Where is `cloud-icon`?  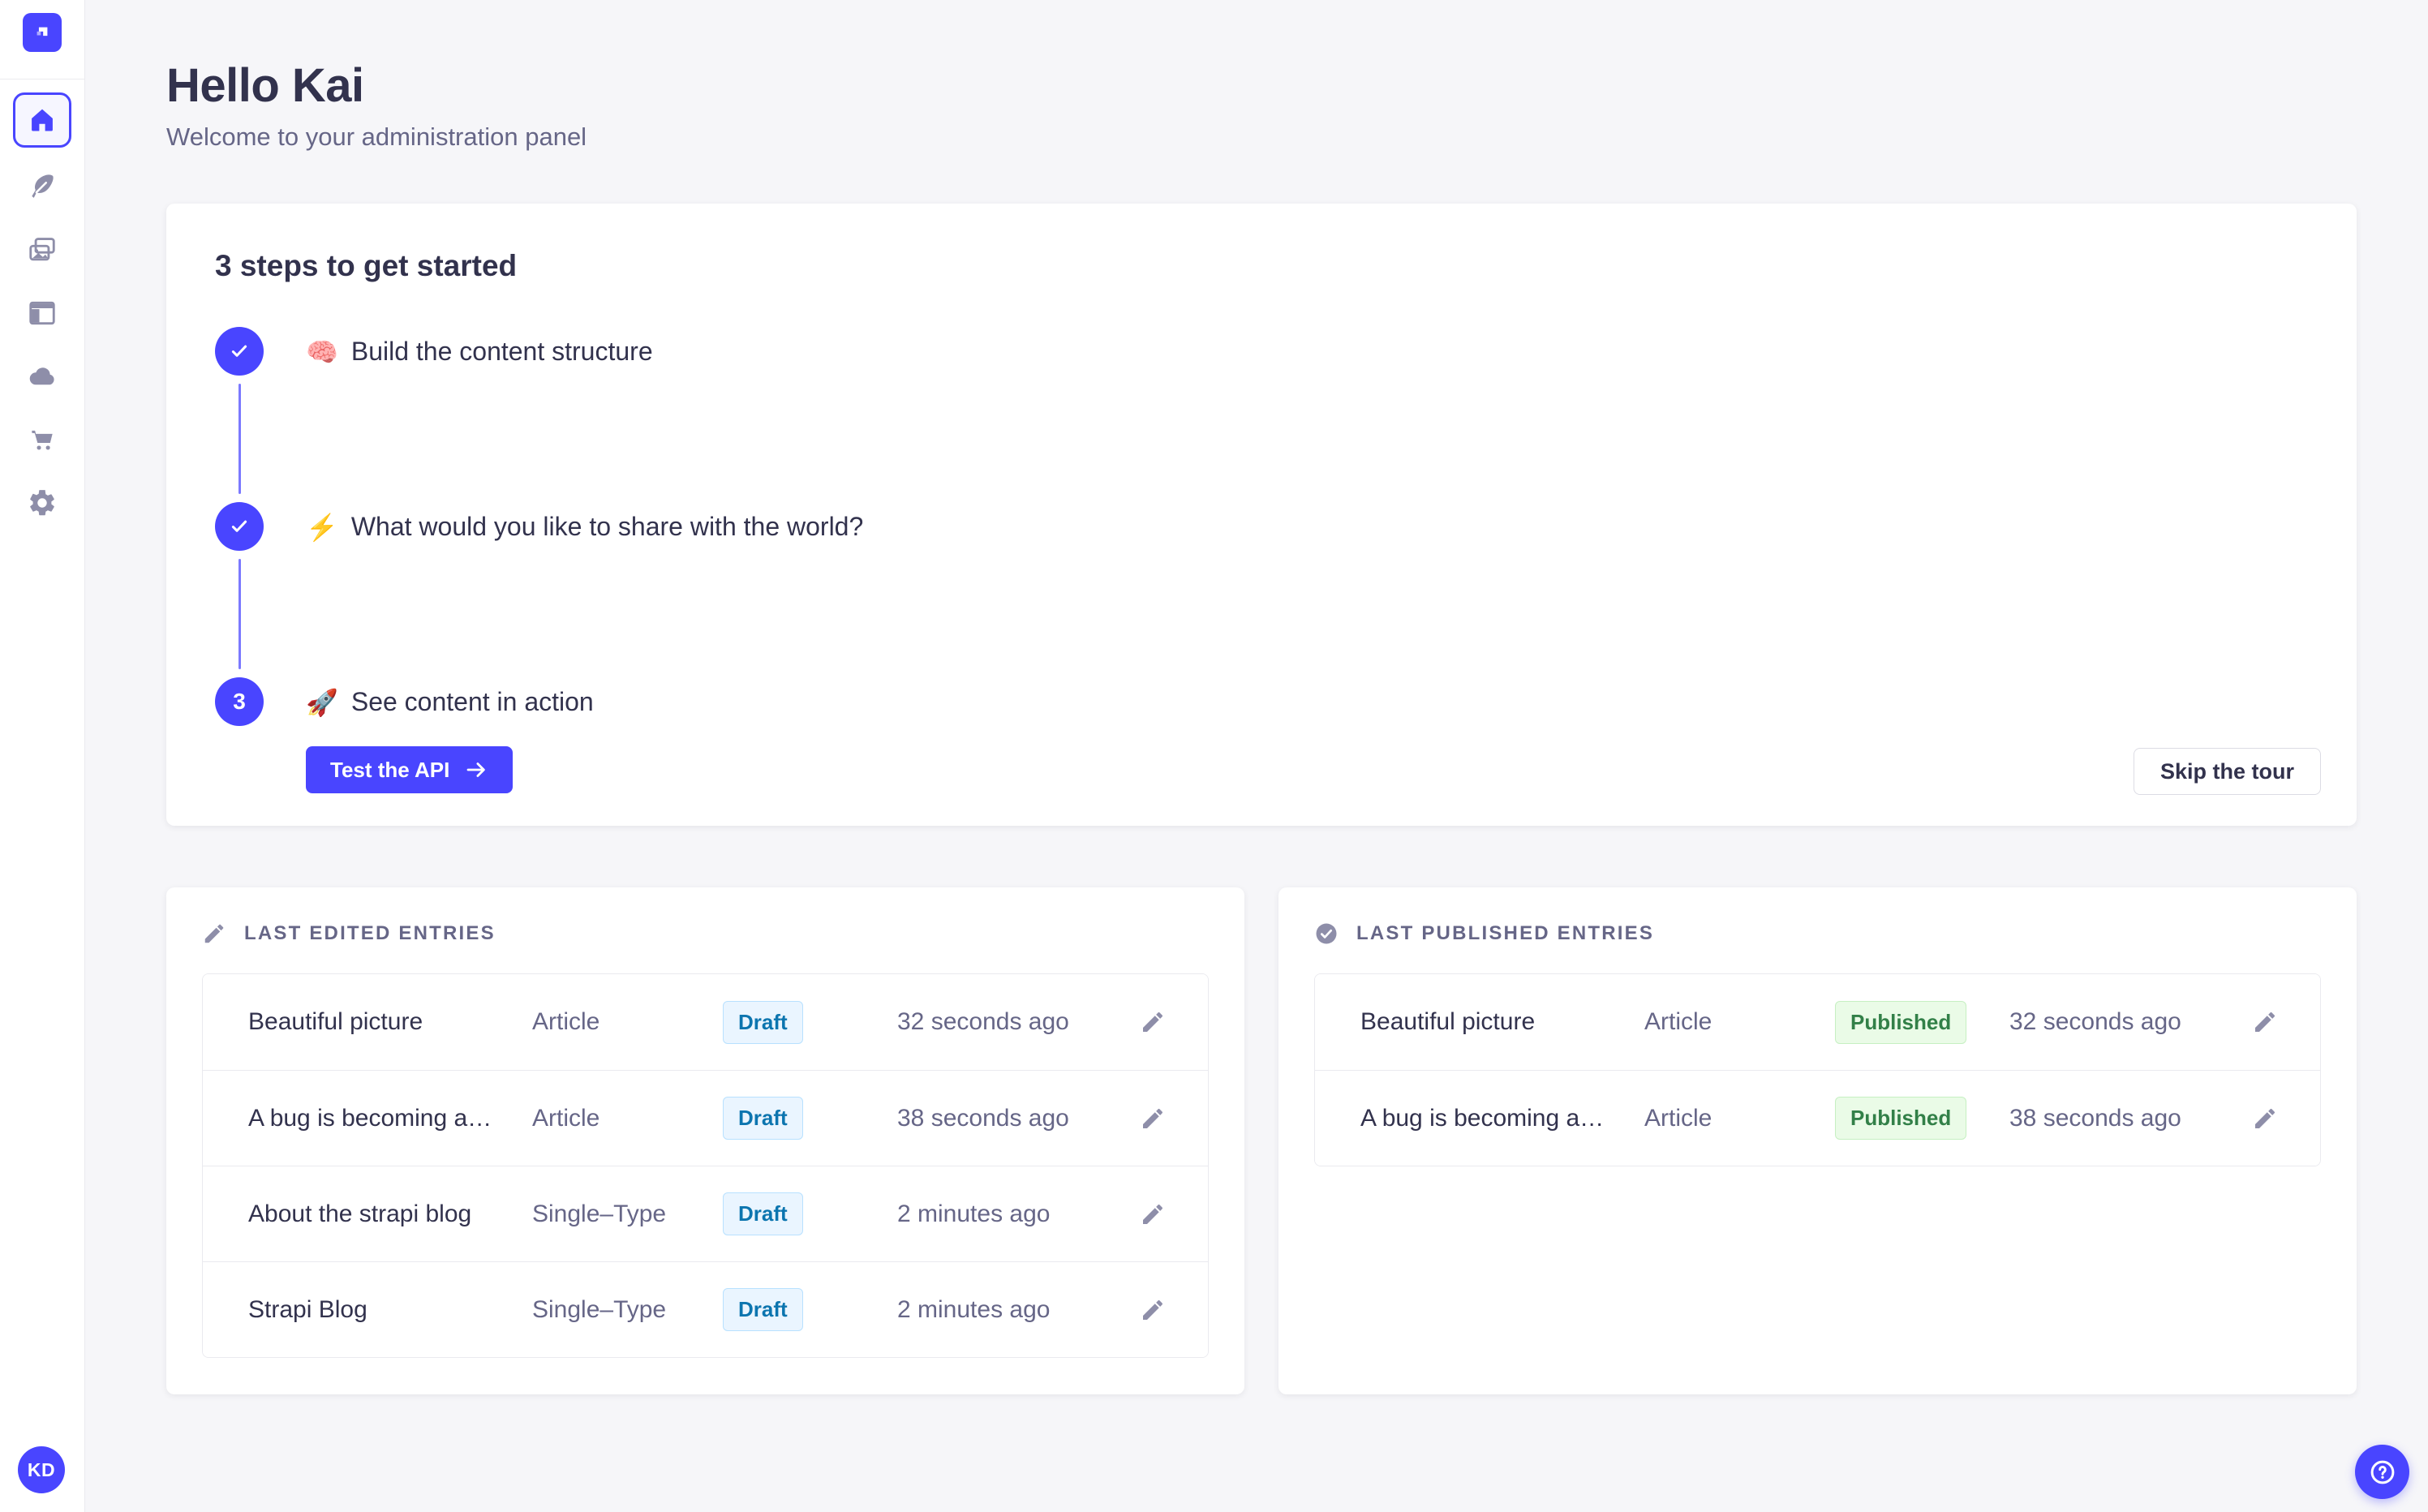
cloud-icon is located at coordinates (41, 376).